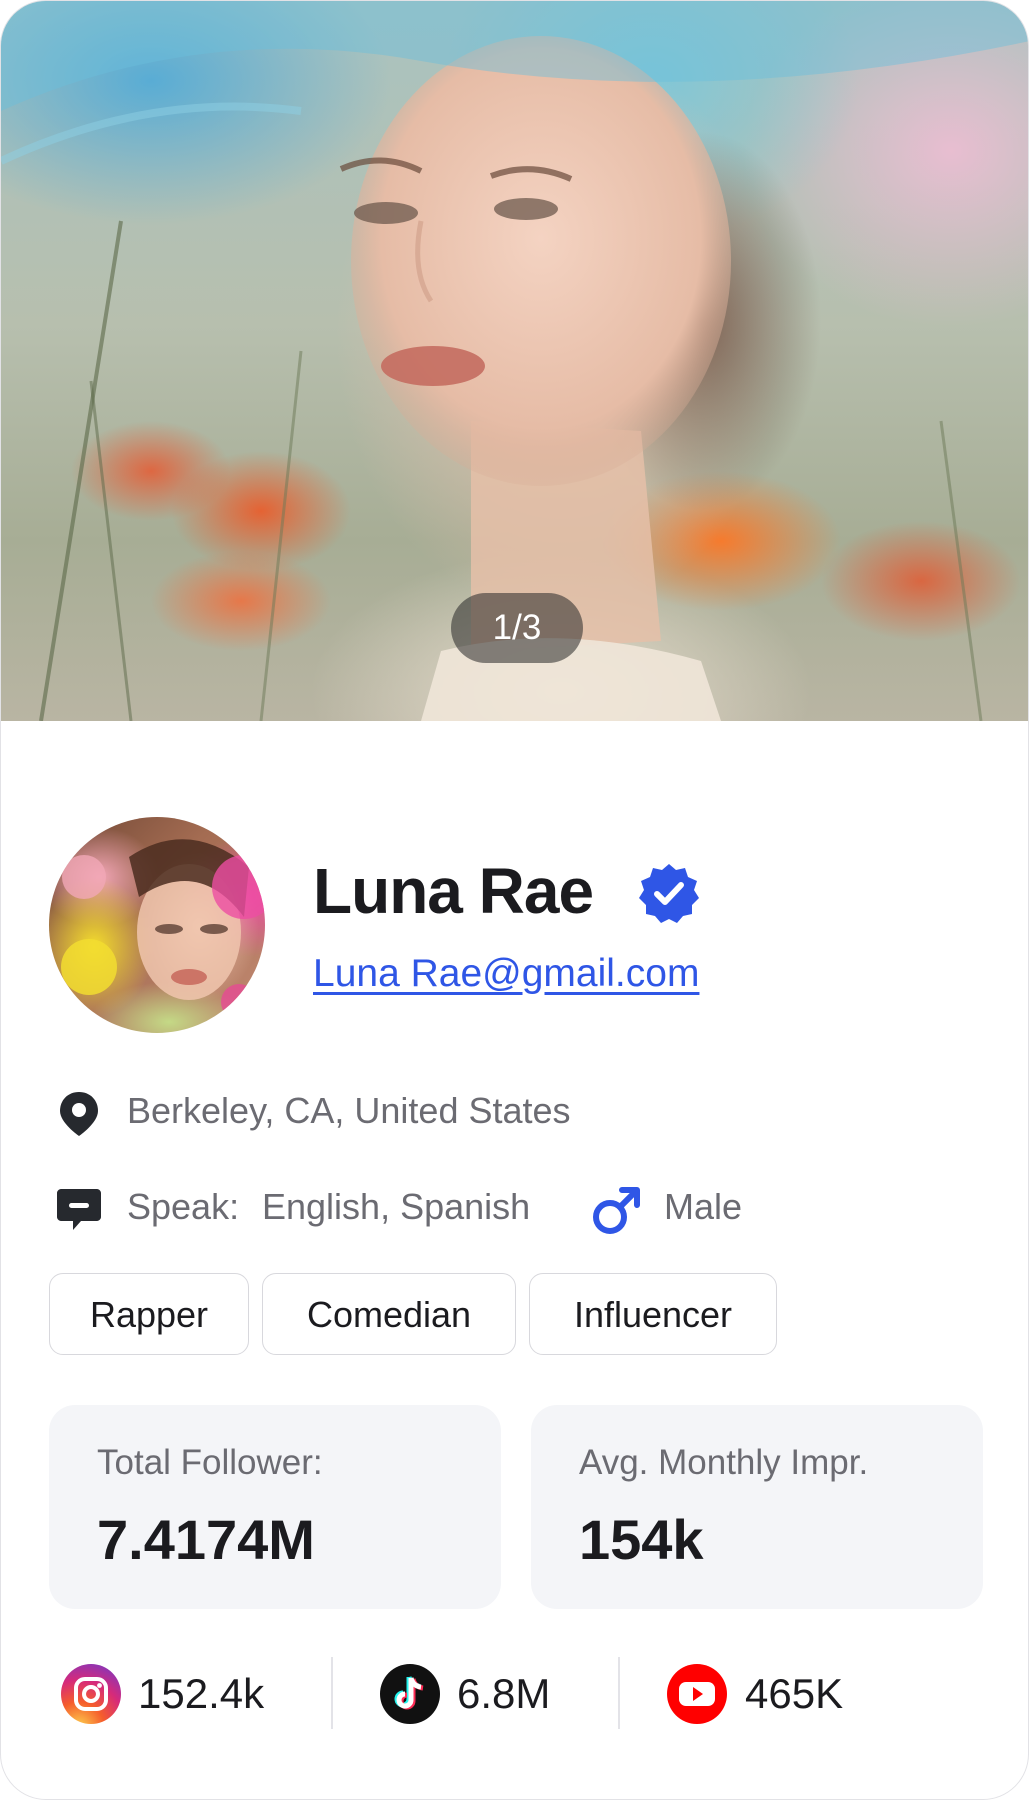 The height and width of the screenshot is (1800, 1029). Describe the element at coordinates (757, 1507) in the screenshot. I see `monthly-impressions-stat: Avg. Monthly Impr. 154k` at that location.